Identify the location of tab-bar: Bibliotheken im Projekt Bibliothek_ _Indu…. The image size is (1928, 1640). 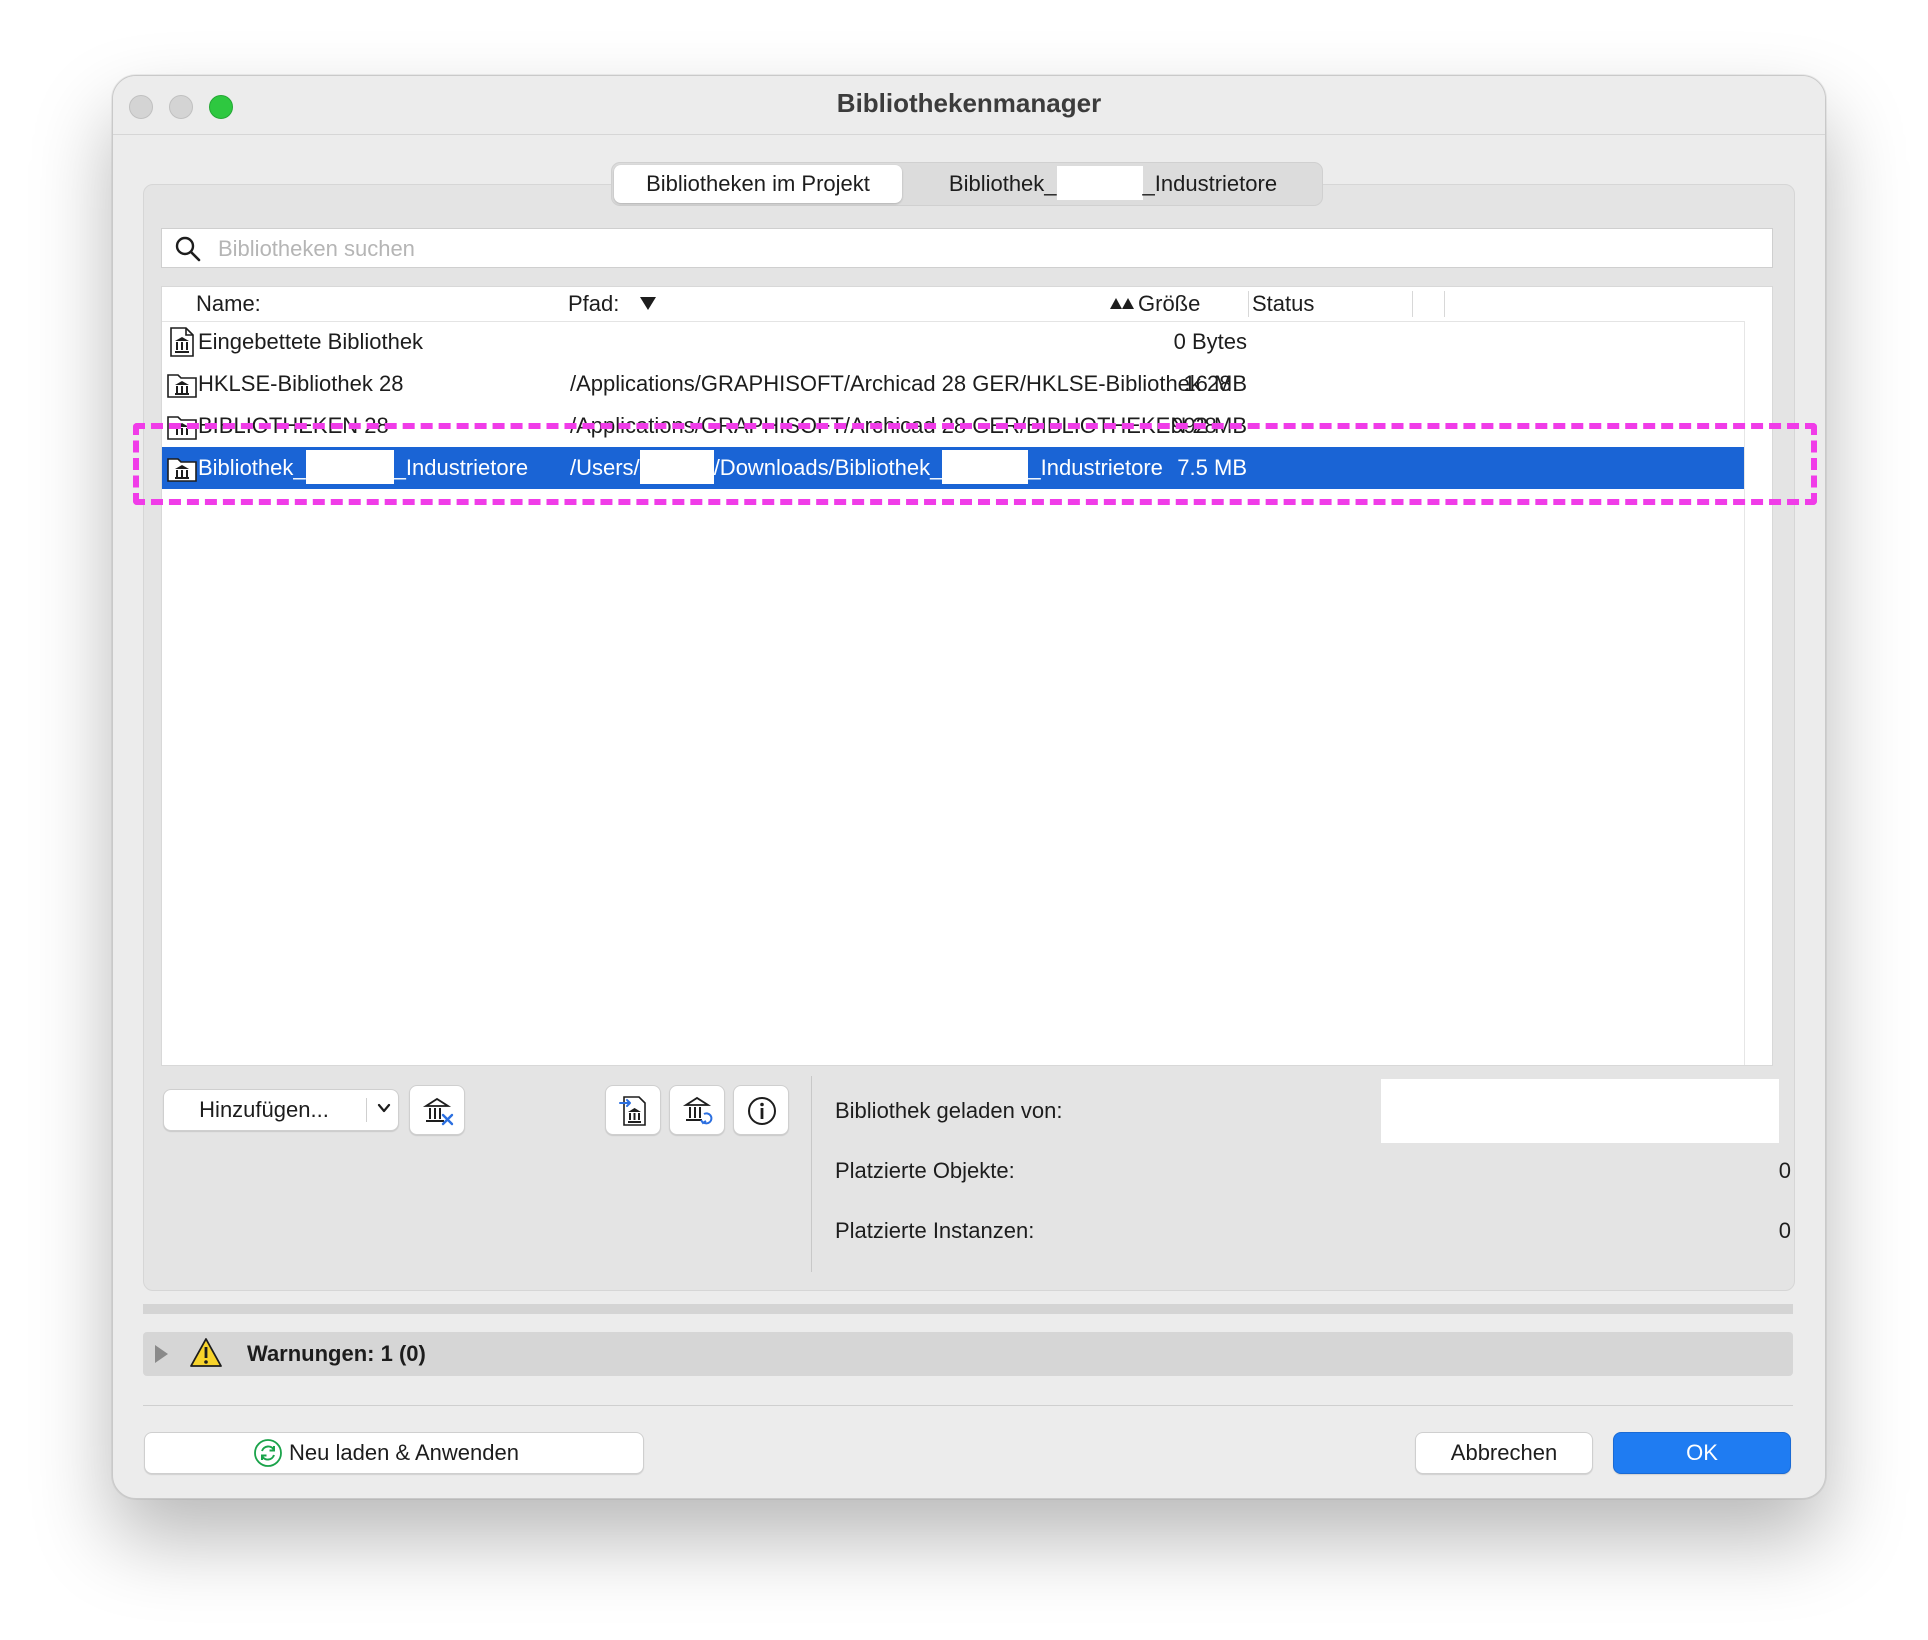
(967, 184).